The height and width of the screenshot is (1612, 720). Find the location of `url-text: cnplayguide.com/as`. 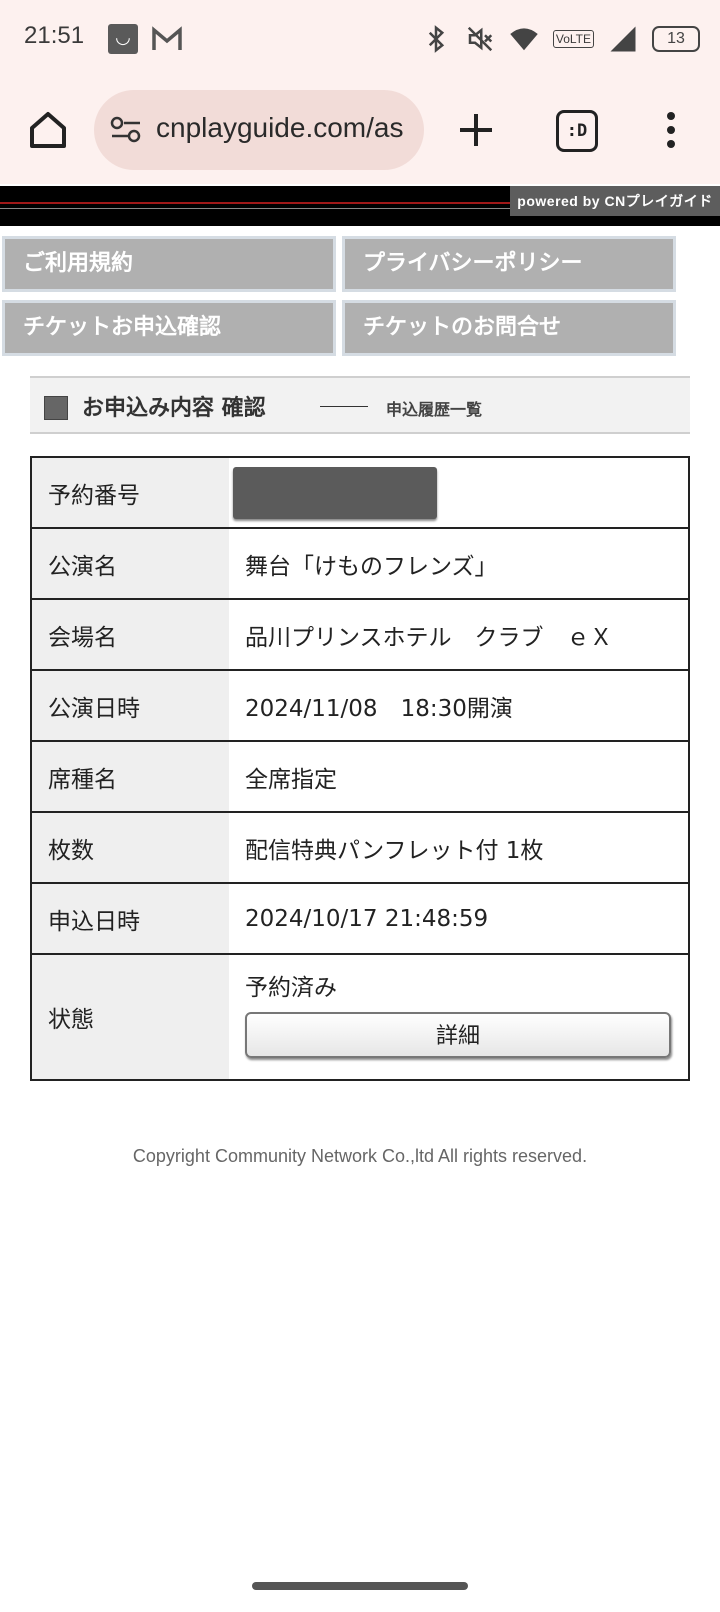

url-text: cnplayguide.com/as is located at coordinates (279, 128).